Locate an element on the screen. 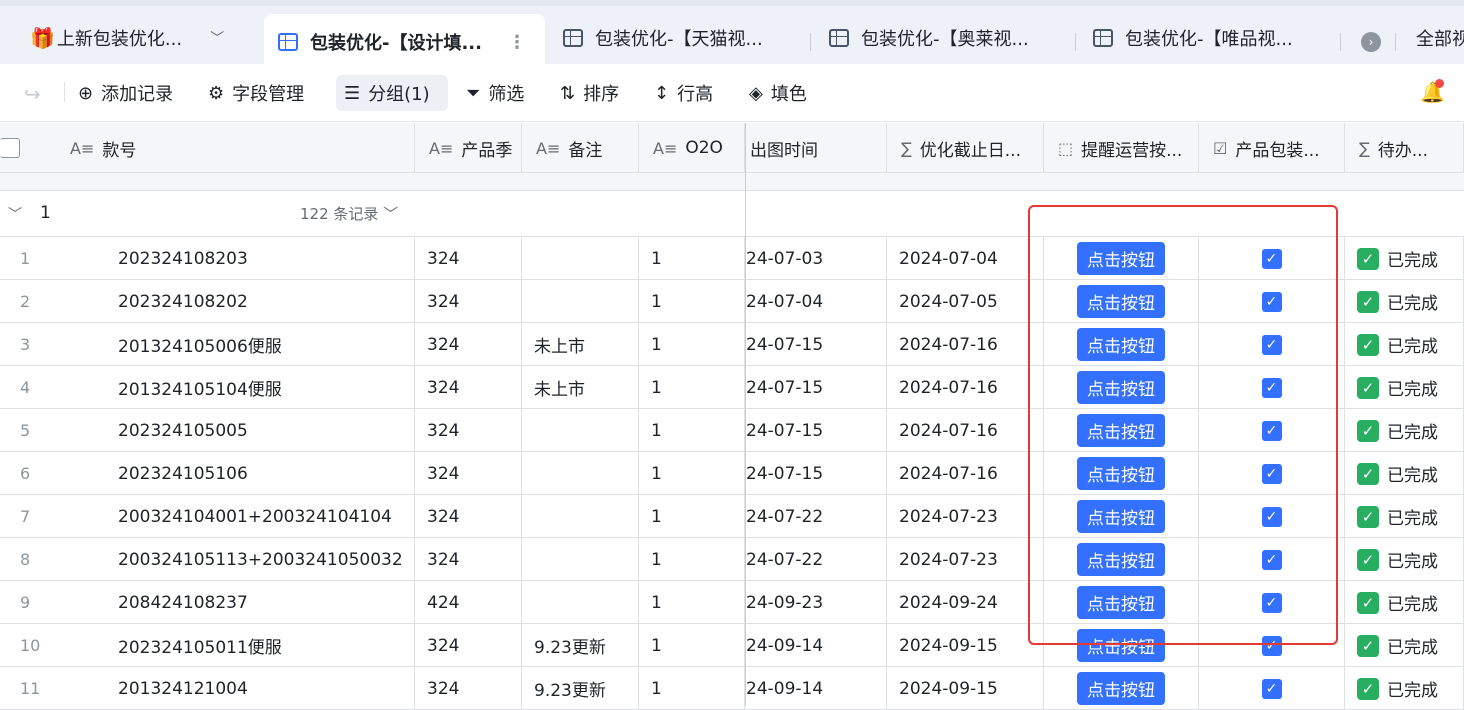 This screenshot has width=1464, height=710. column-header-o2o: A≡ O2O is located at coordinates (692, 148).